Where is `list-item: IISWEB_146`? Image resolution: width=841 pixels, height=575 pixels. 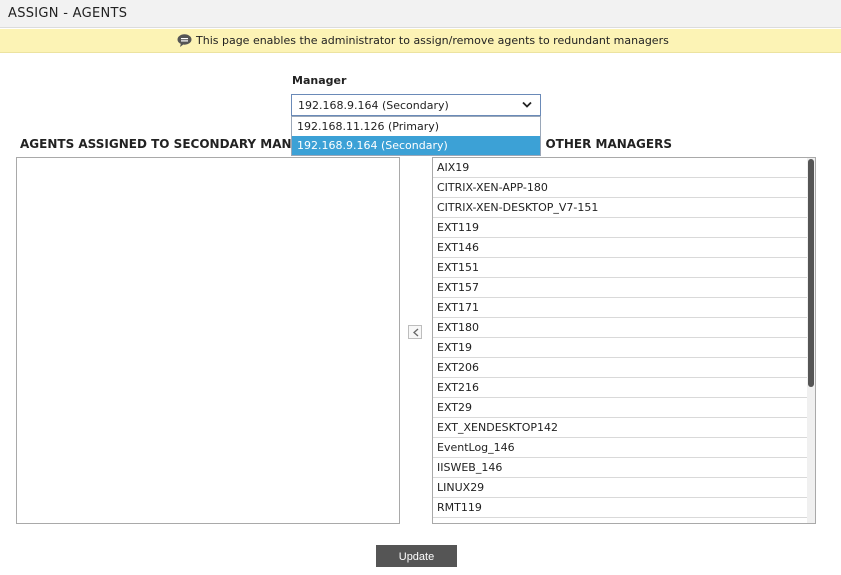 list-item: IISWEB_146 is located at coordinates (620, 468).